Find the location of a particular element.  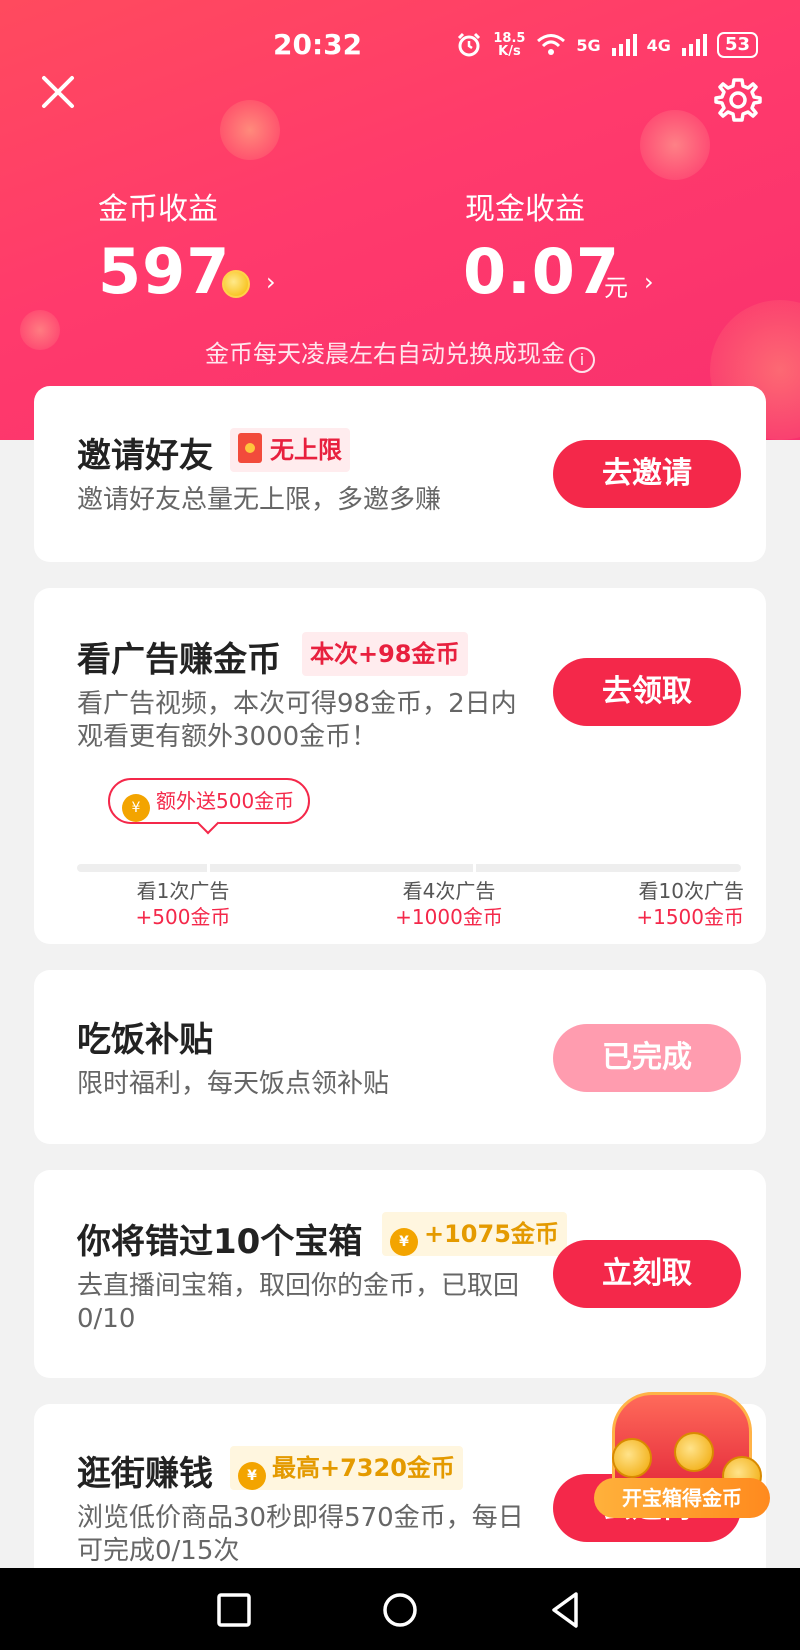

coin-earnings-value: 597 is located at coordinates (164, 271).